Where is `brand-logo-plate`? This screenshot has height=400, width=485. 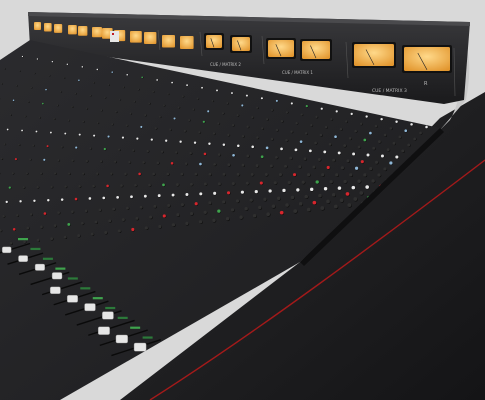 brand-logo-plate is located at coordinates (114, 36).